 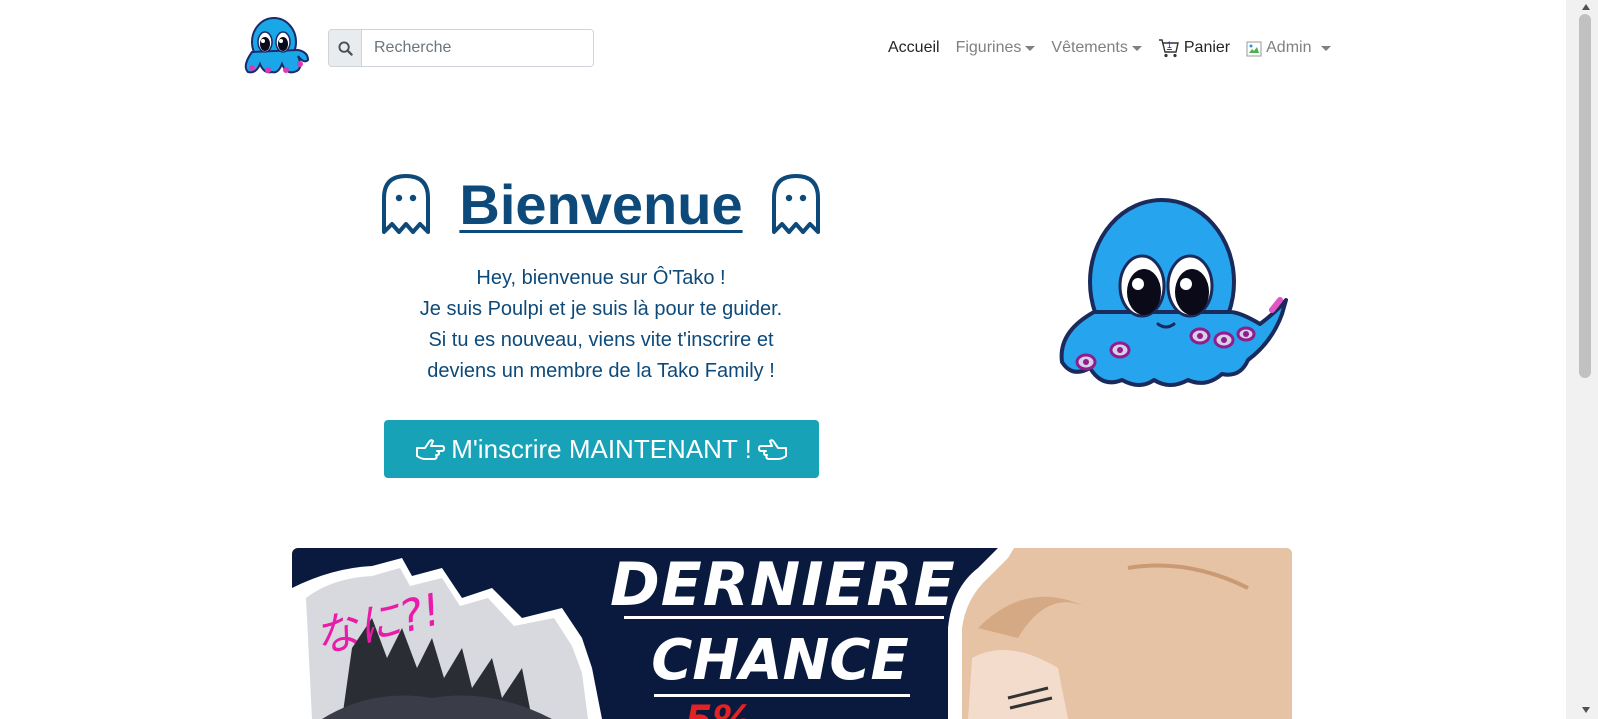 I want to click on banner-center: DERNIERE CHANCE -5%, so click(x=783, y=633).